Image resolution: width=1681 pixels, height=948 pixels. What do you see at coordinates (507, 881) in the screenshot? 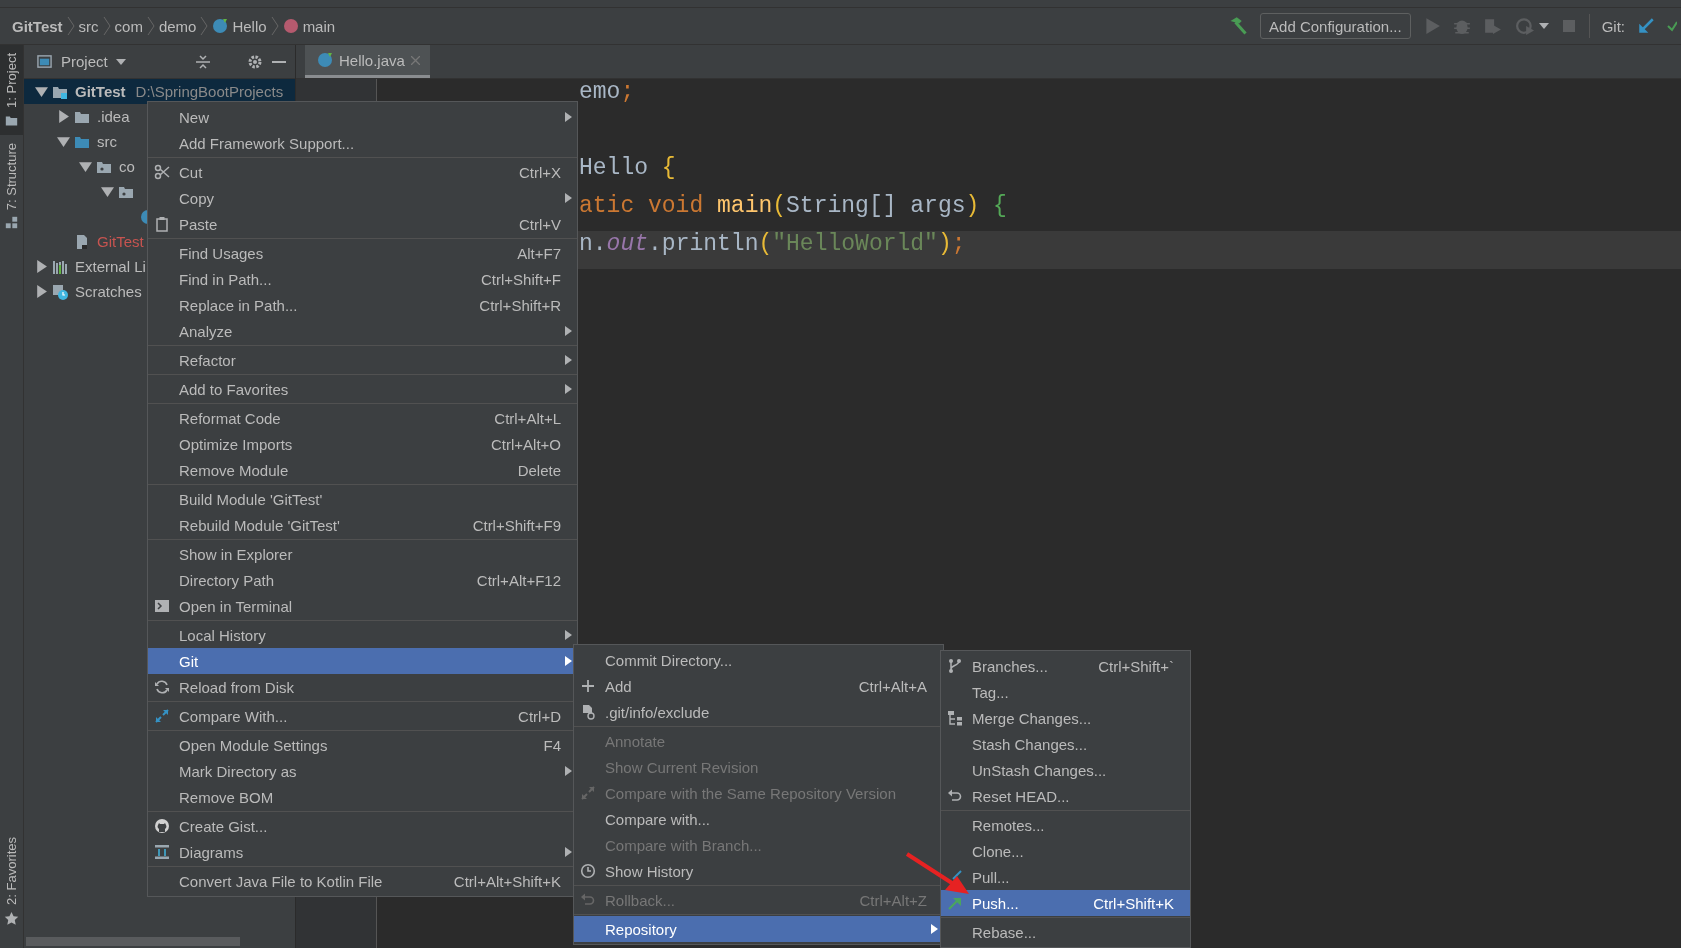
I see `shortcut-label: Ctrl+Alt+Shift+K` at bounding box center [507, 881].